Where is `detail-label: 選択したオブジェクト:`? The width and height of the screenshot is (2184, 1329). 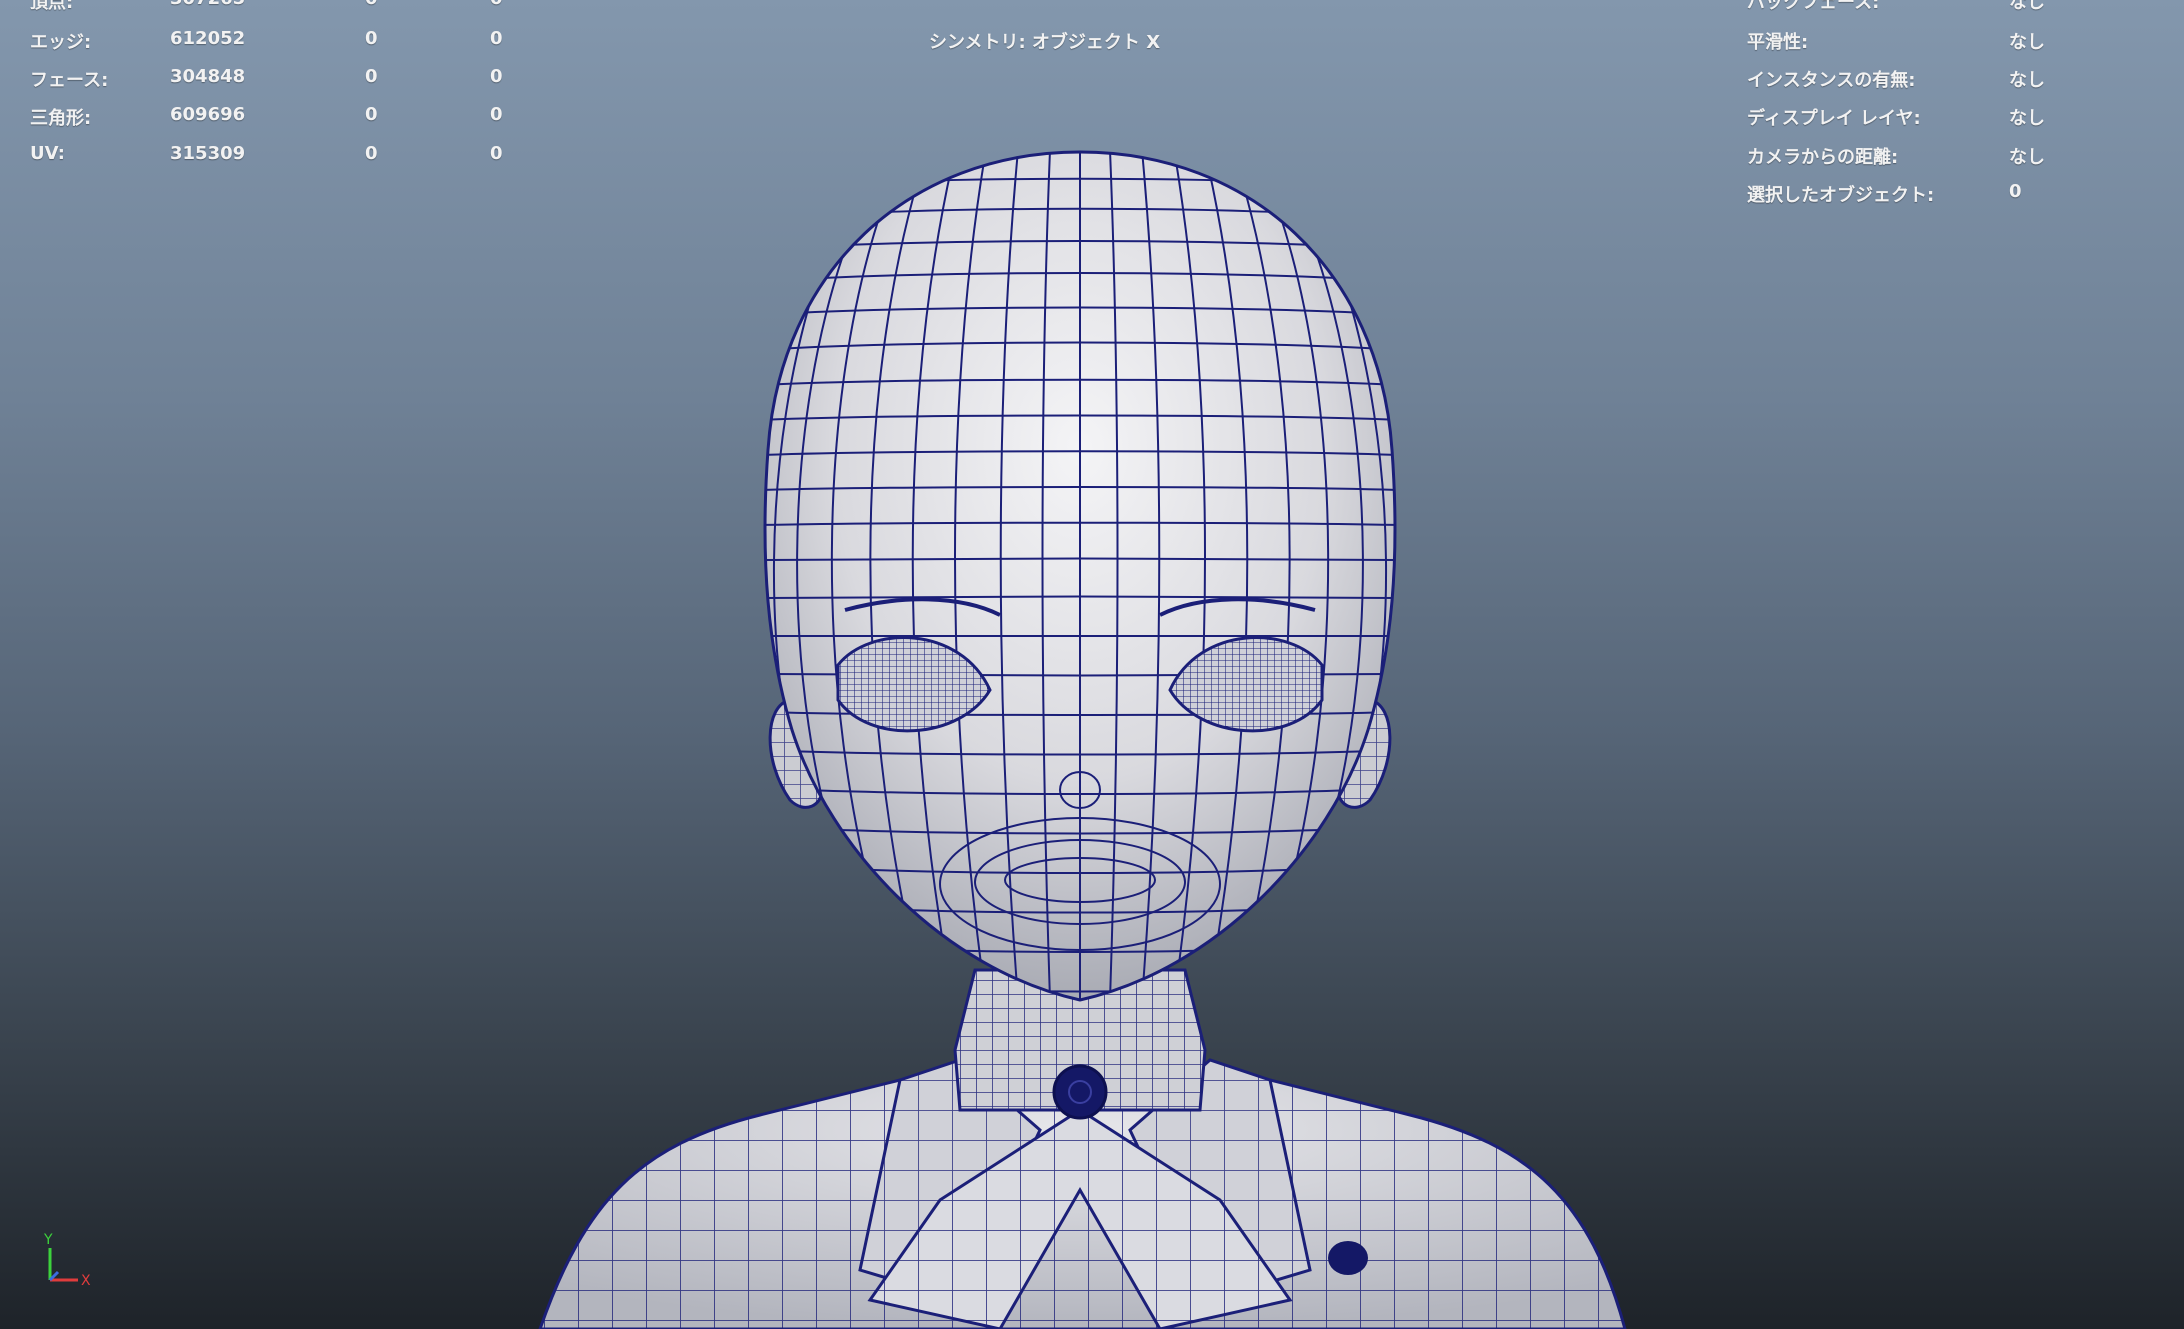 detail-label: 選択したオブジェクト: is located at coordinates (1841, 195).